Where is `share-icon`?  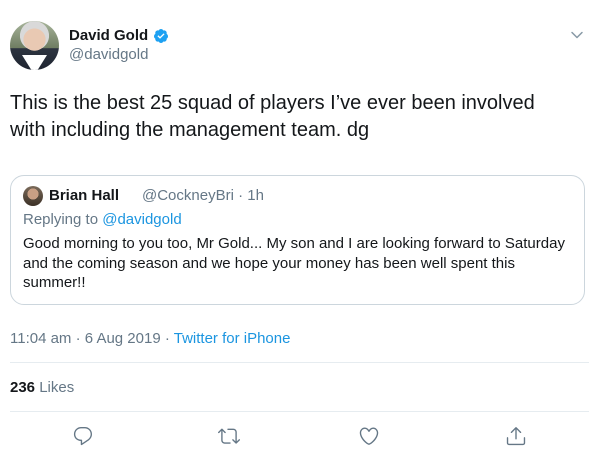 share-icon is located at coordinates (516, 436).